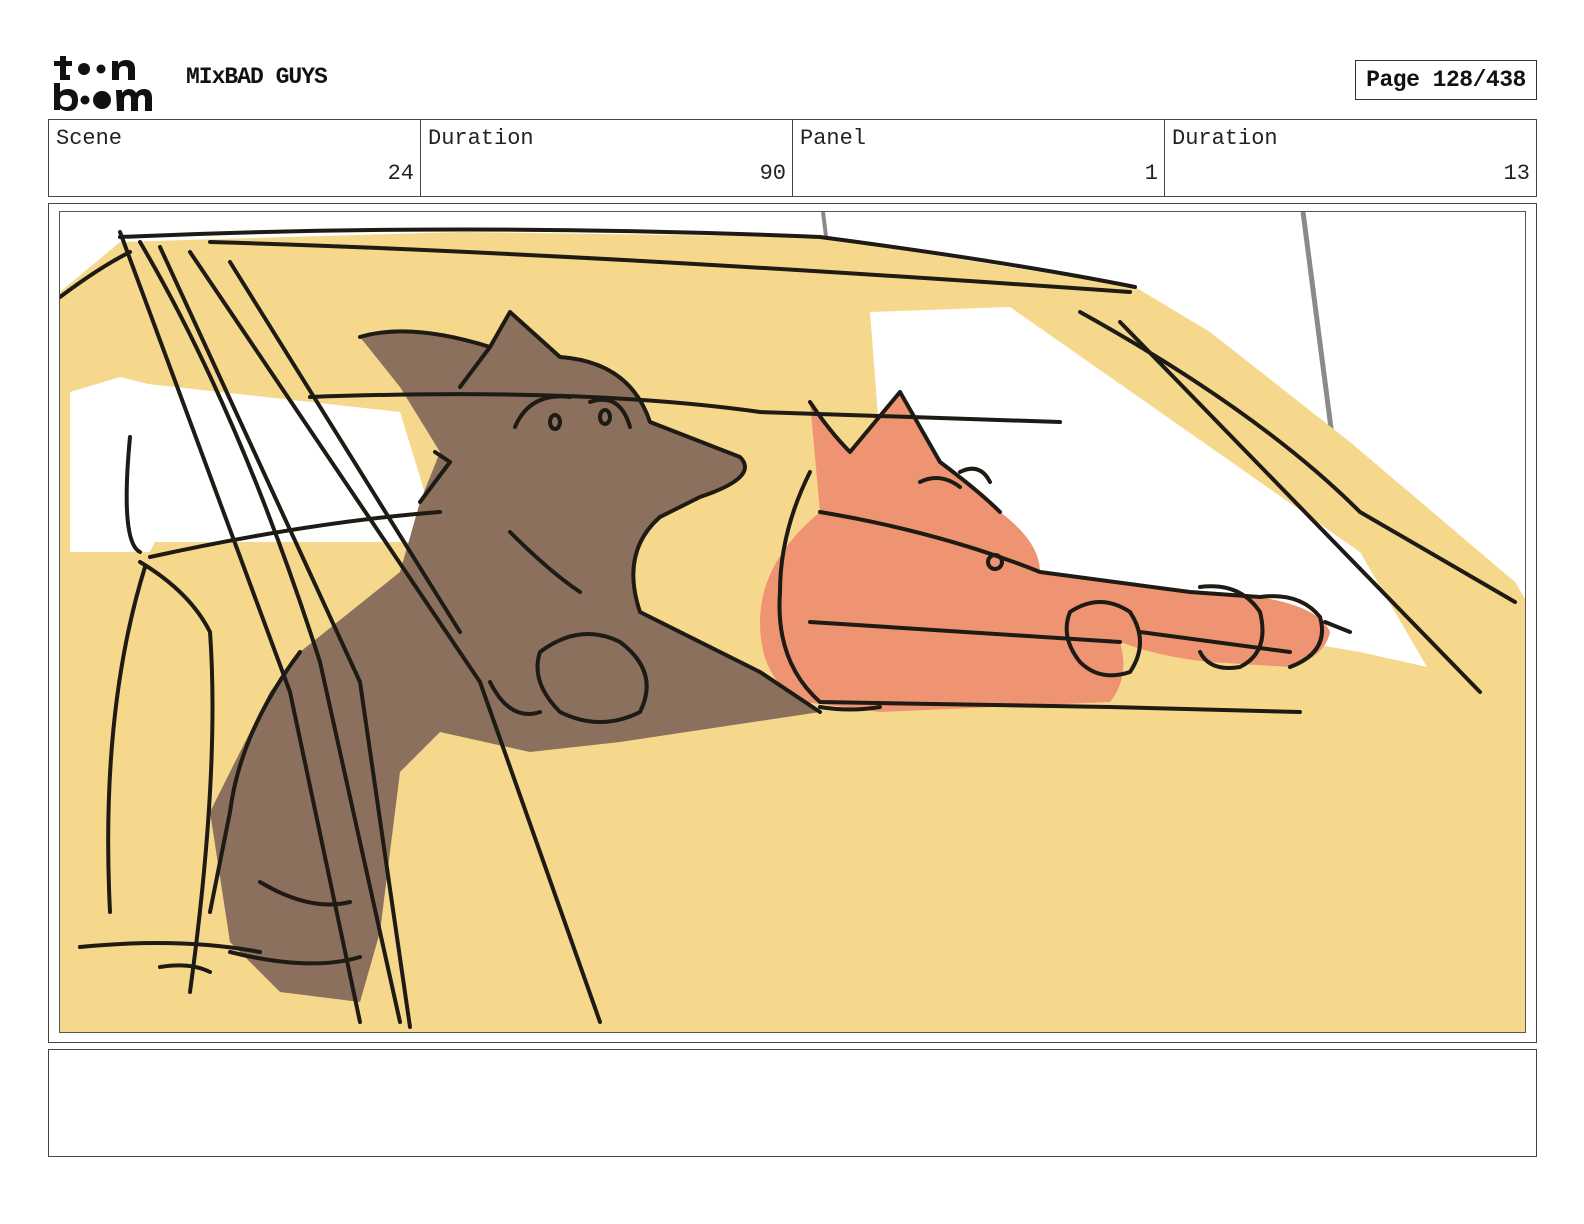 This screenshot has width=1584, height=1224. I want to click on panel-notes, so click(792, 1103).